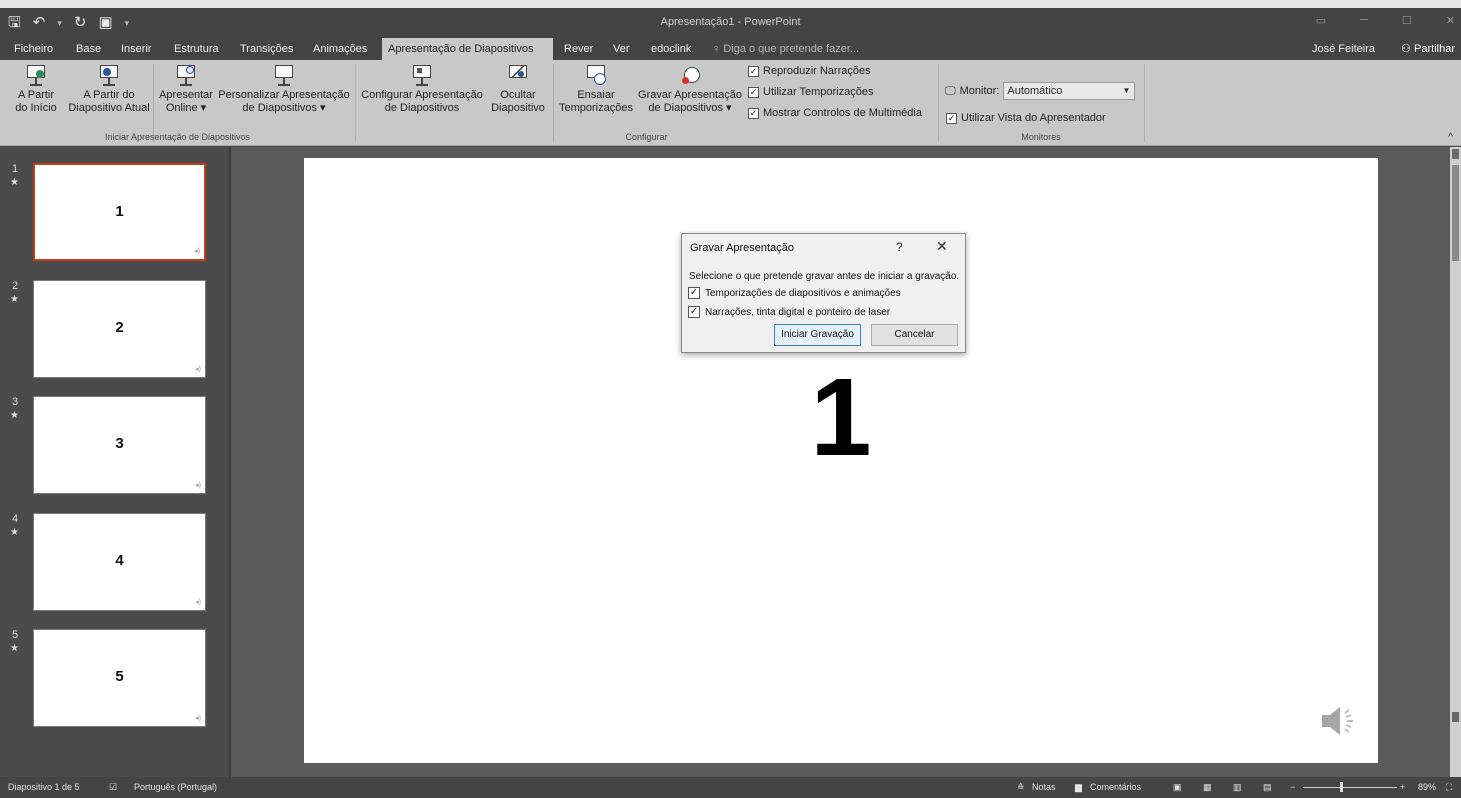 Image resolution: width=1461 pixels, height=798 pixels. I want to click on minimize-icon: ─, so click(1364, 20).